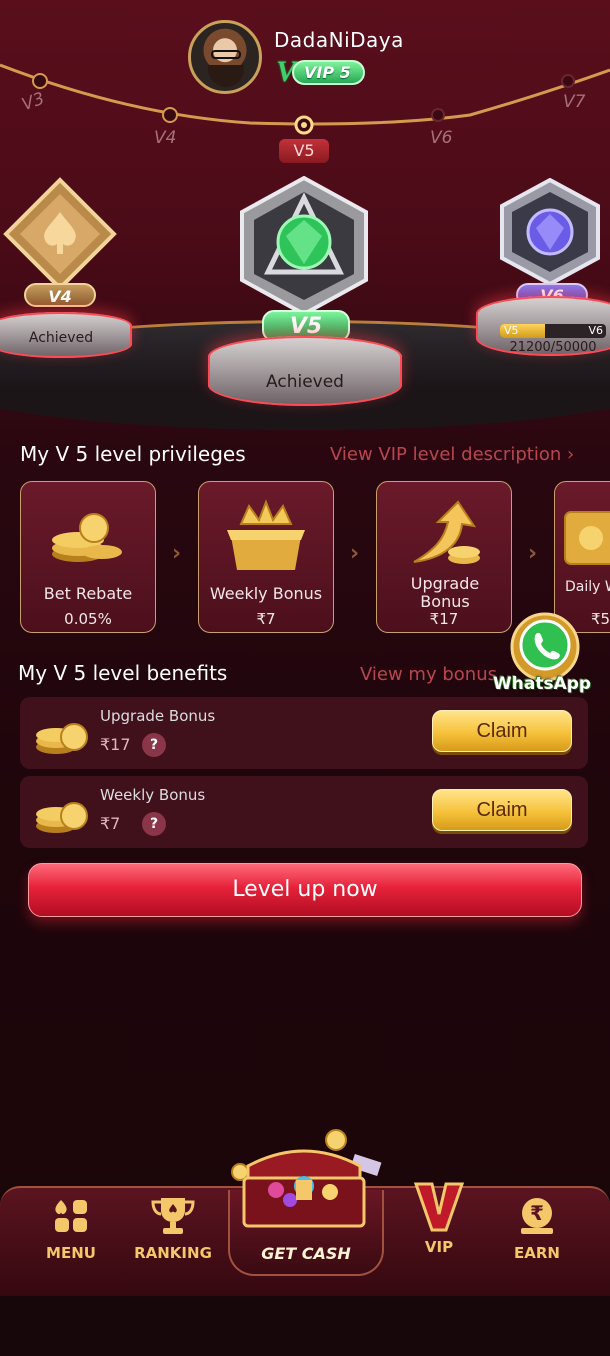 Image resolution: width=610 pixels, height=1356 pixels. What do you see at coordinates (439, 1247) in the screenshot?
I see `nav-label: VIP` at bounding box center [439, 1247].